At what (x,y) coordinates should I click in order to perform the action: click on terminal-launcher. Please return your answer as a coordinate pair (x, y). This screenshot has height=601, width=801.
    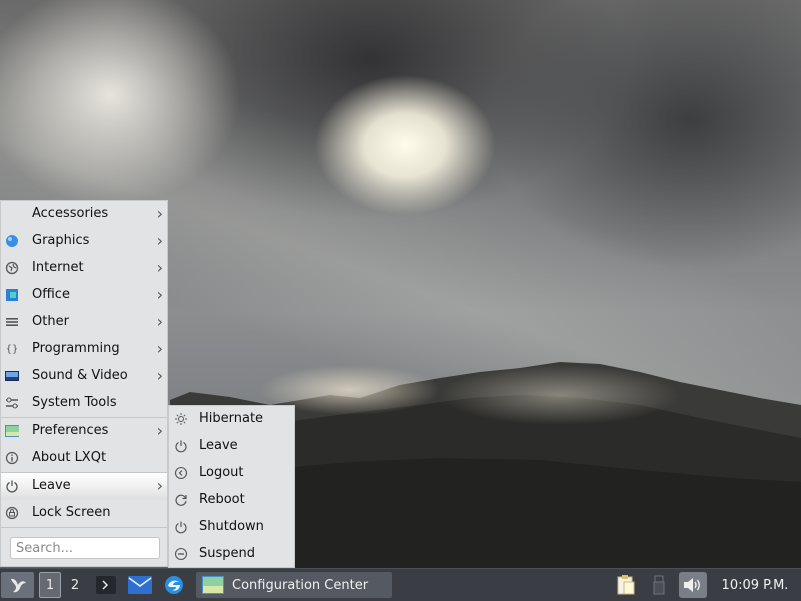
    Looking at the image, I should click on (106, 585).